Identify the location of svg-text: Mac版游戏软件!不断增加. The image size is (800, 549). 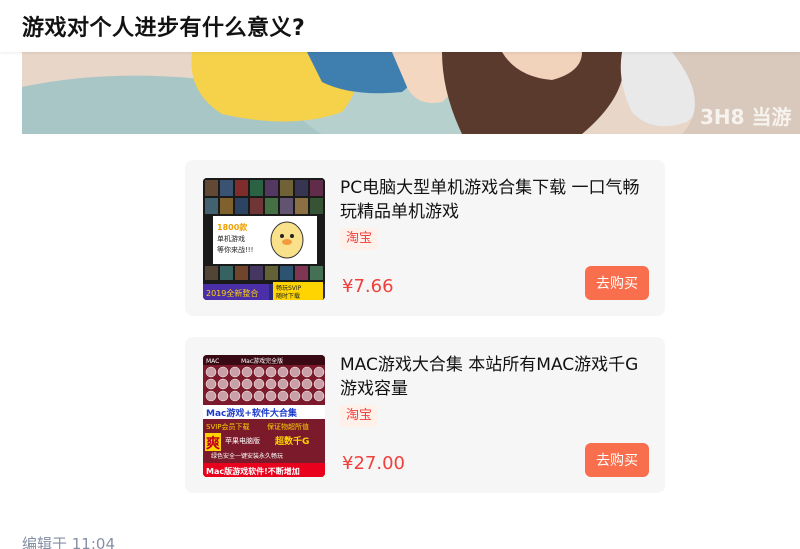
(253, 471).